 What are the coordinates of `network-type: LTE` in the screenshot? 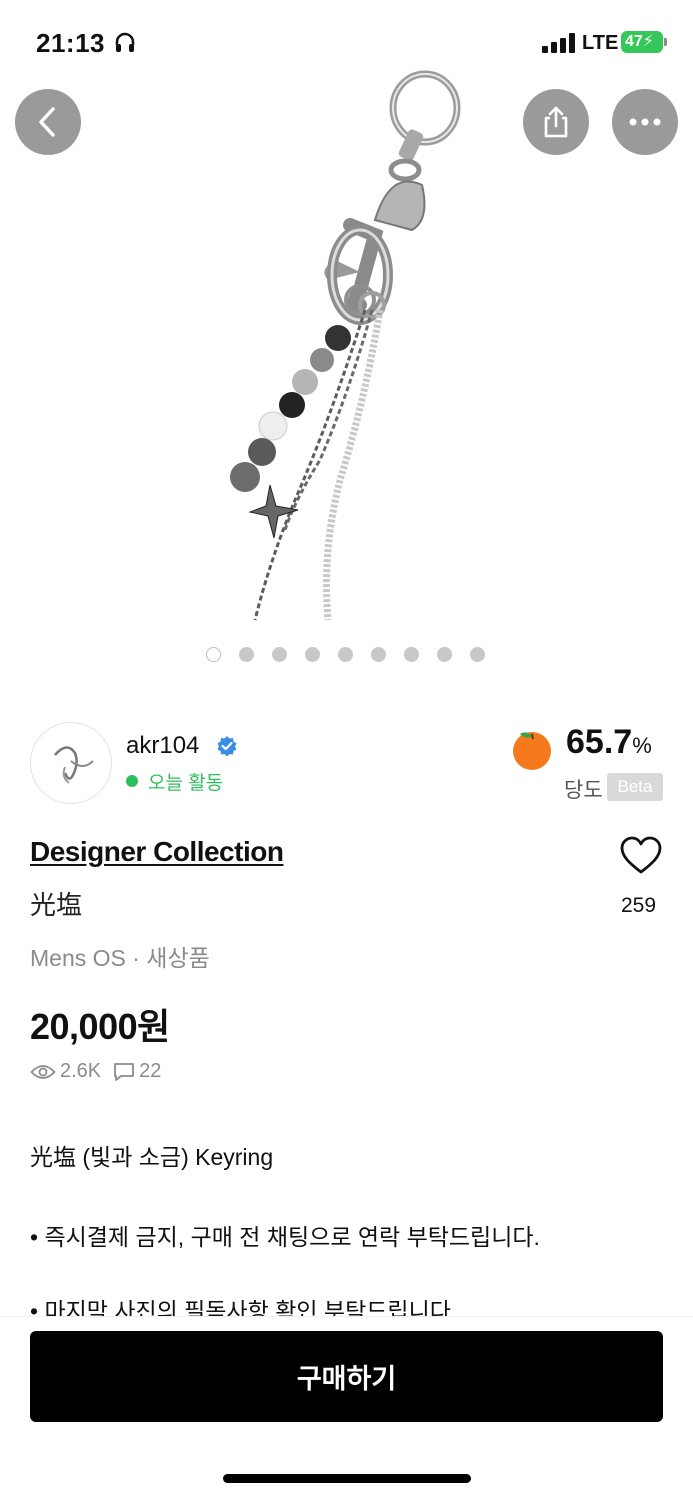 It's located at (600, 43).